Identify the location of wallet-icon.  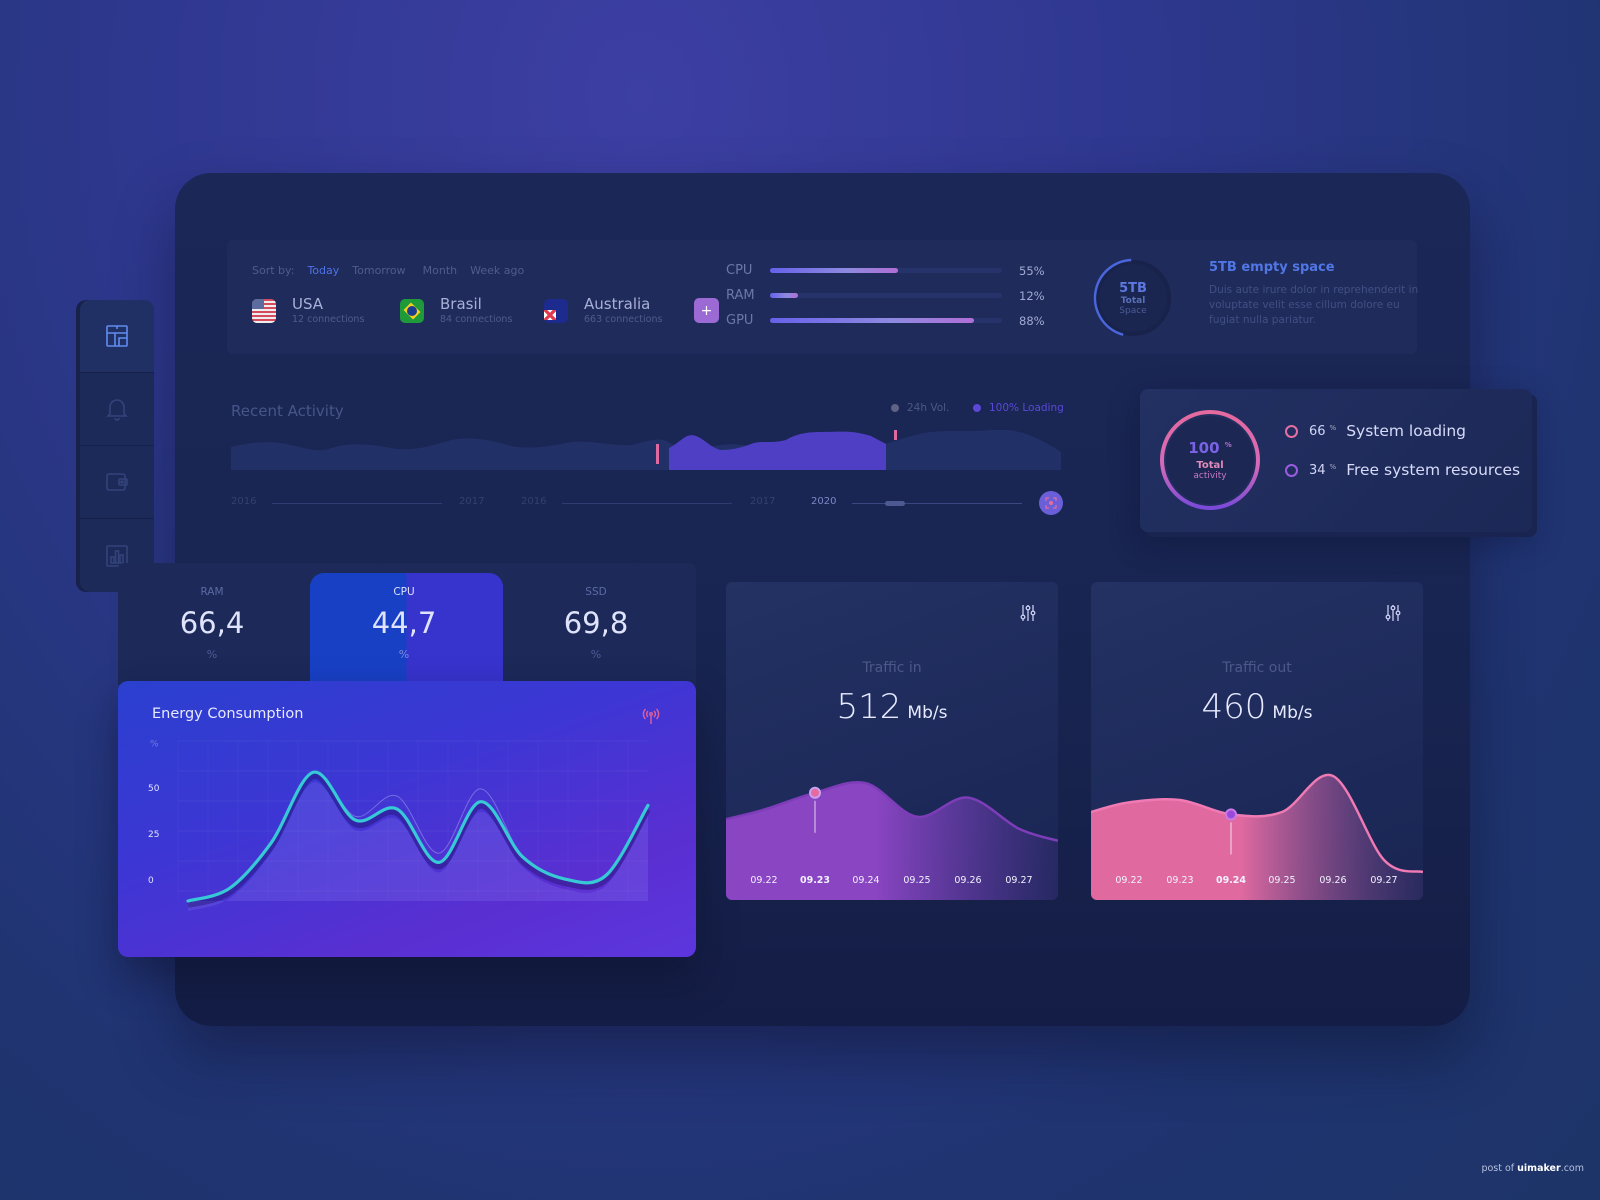
(117, 482).